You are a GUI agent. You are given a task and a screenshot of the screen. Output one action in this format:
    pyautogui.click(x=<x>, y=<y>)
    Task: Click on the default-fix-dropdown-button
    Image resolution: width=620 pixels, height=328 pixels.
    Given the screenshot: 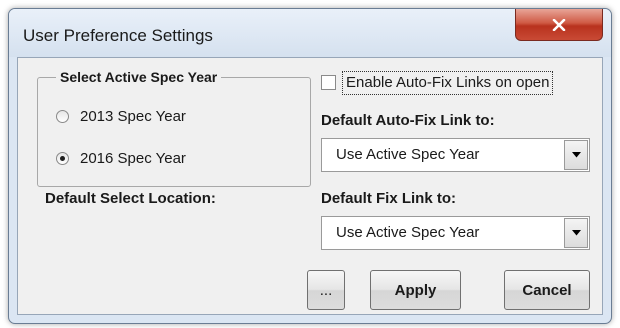 What is the action you would take?
    pyautogui.click(x=576, y=233)
    